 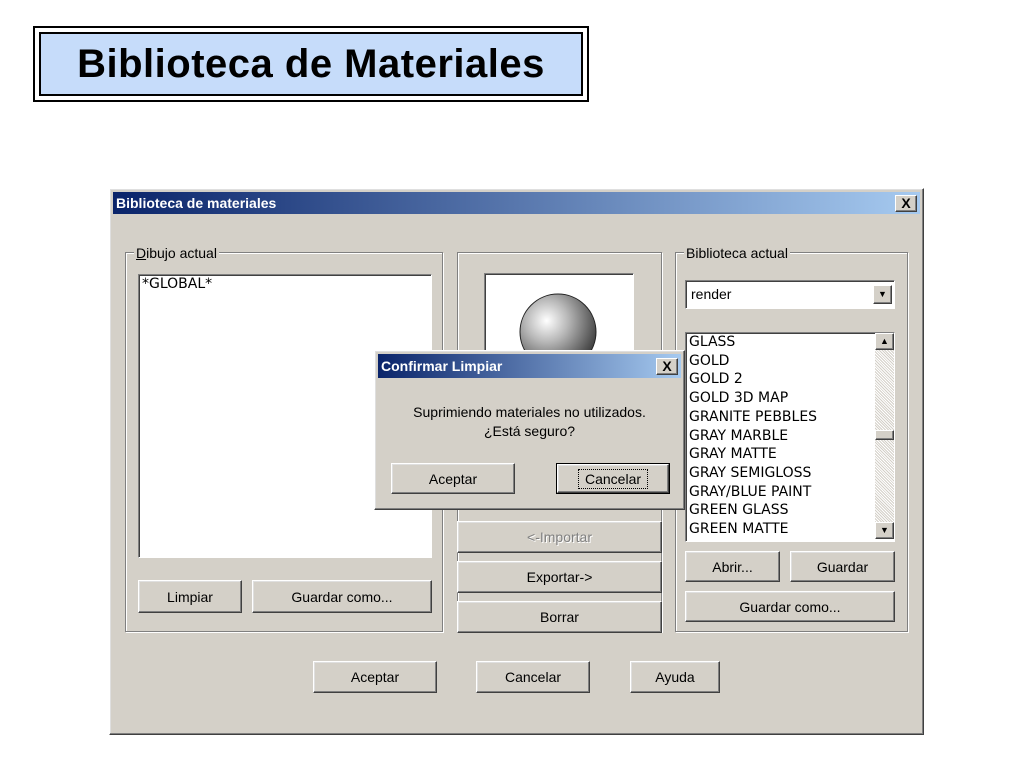 I want to click on slide-title-box: Biblioteca de Materiales, so click(x=311, y=64).